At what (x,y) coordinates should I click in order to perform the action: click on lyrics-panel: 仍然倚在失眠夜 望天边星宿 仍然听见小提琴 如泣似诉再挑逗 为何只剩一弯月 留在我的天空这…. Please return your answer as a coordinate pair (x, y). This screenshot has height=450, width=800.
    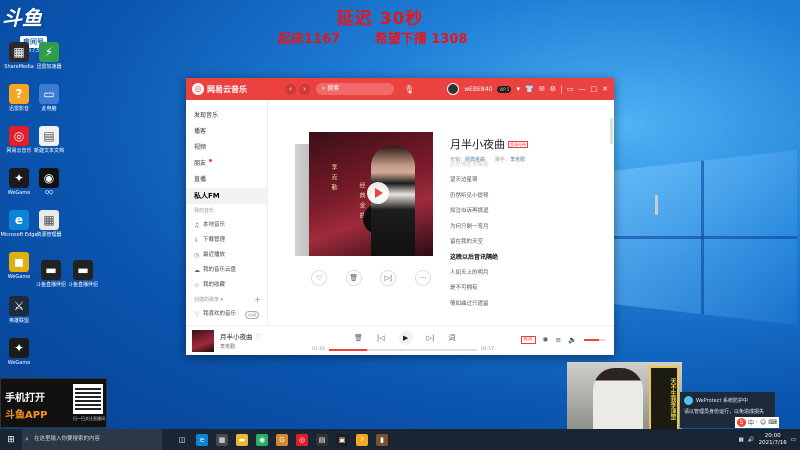
    Looking at the image, I should click on (515, 235).